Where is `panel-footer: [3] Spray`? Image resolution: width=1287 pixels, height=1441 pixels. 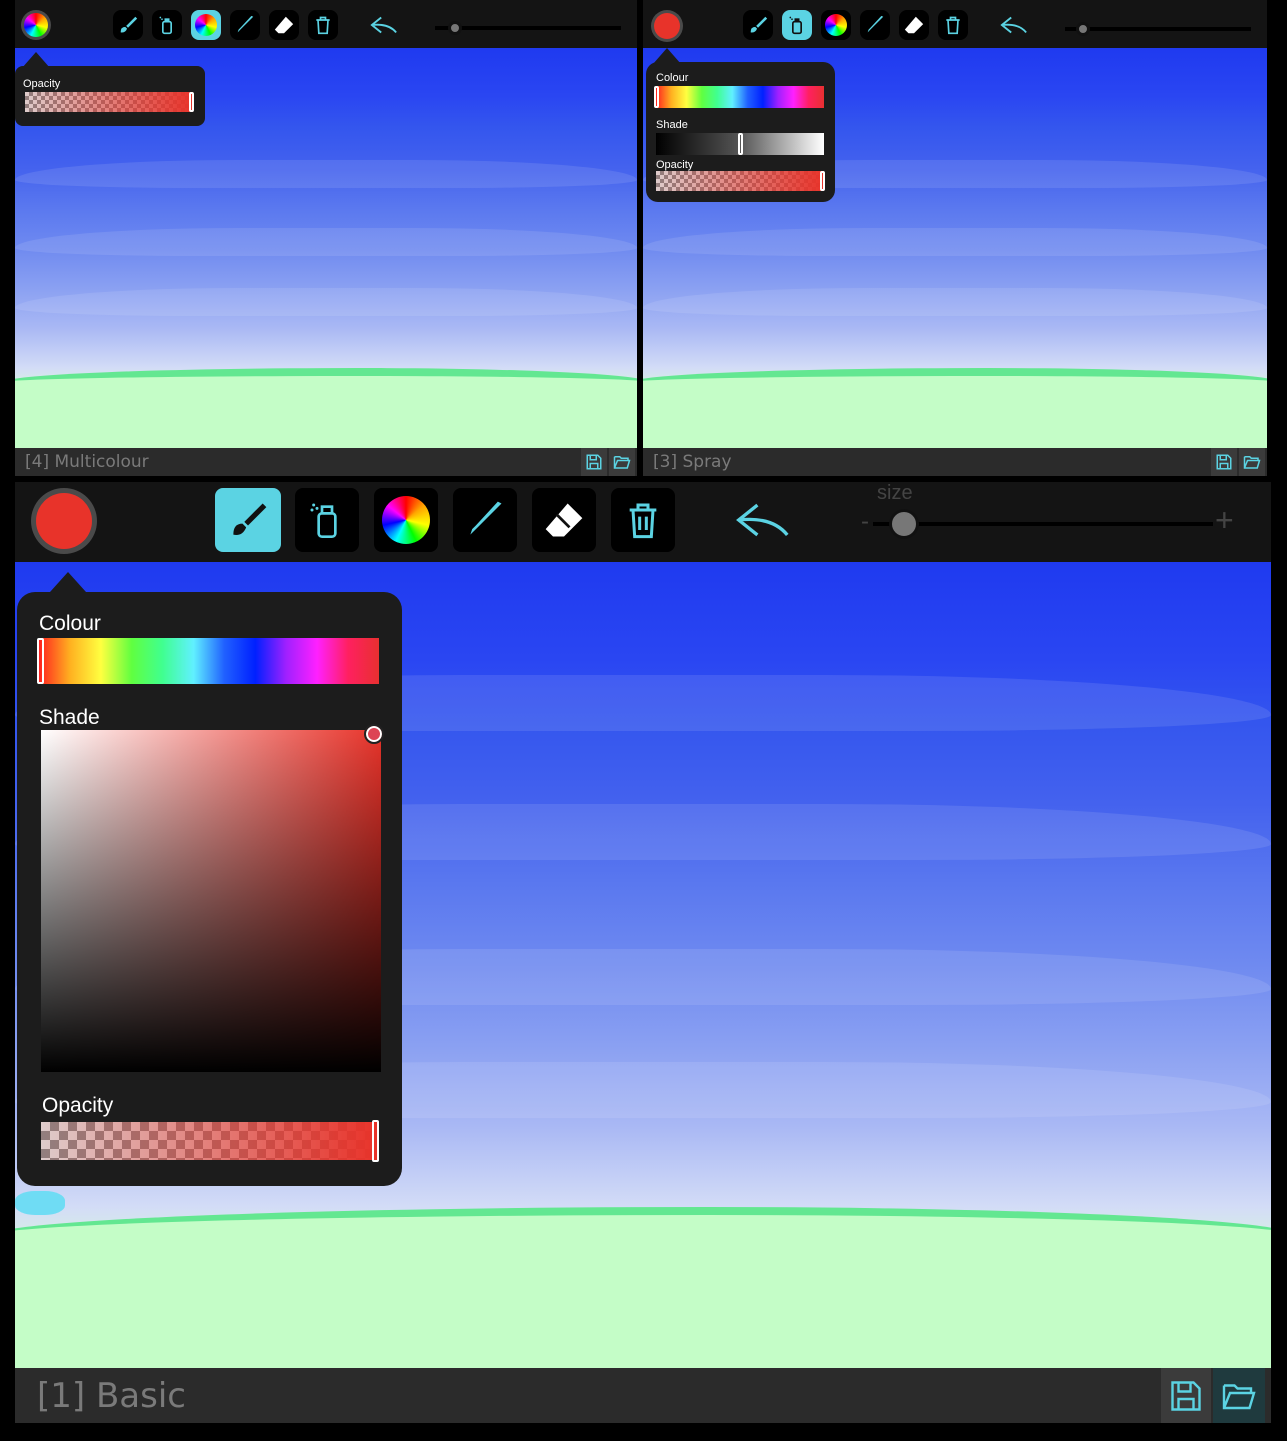
panel-footer: [3] Spray is located at coordinates (955, 462).